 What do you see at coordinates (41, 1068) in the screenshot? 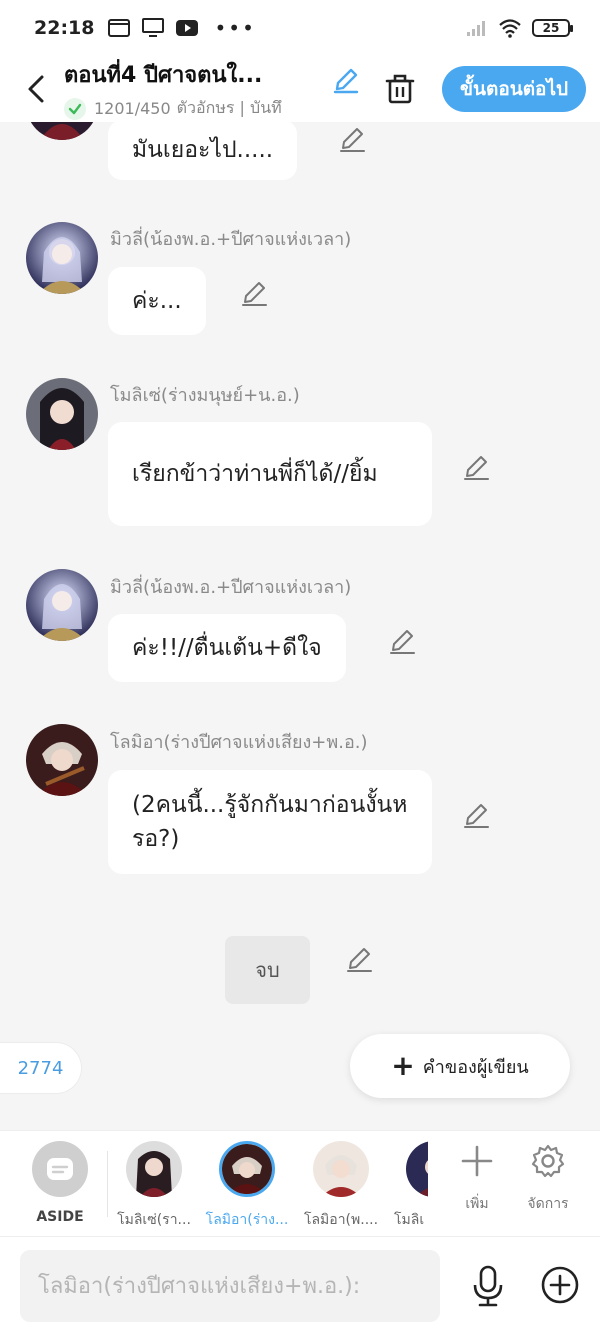
I see `word-count-badge: 2774` at bounding box center [41, 1068].